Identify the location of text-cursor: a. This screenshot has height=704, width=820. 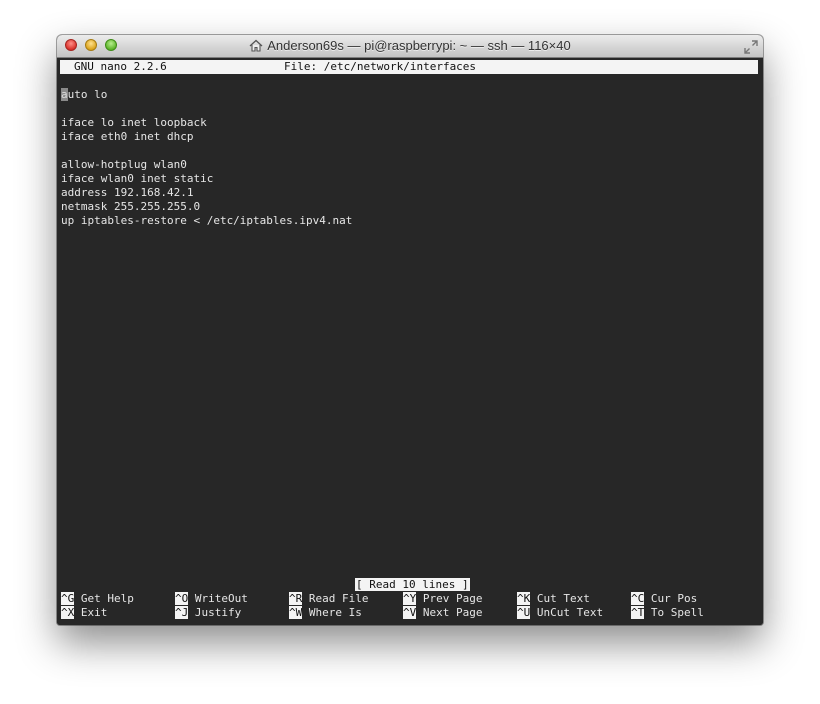
(64, 94).